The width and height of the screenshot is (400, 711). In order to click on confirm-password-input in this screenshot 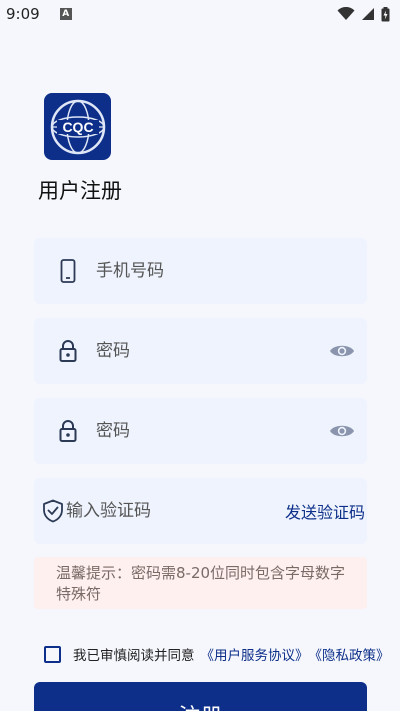, I will do `click(205, 431)`.